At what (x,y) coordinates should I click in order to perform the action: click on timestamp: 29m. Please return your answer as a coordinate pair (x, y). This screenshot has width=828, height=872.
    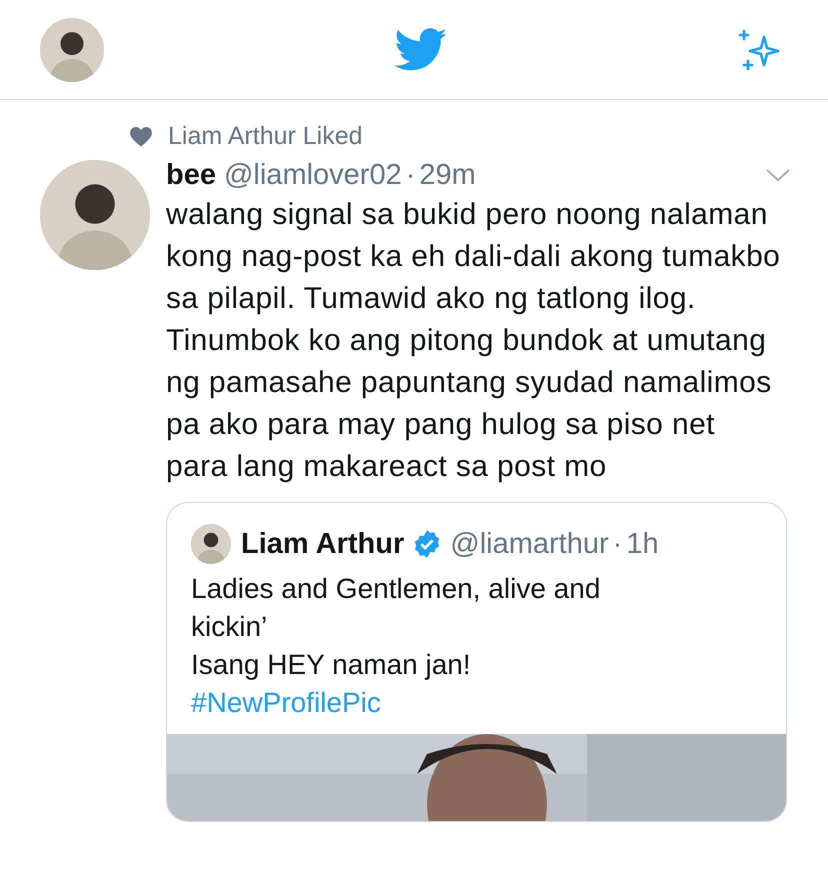
    Looking at the image, I should click on (447, 175).